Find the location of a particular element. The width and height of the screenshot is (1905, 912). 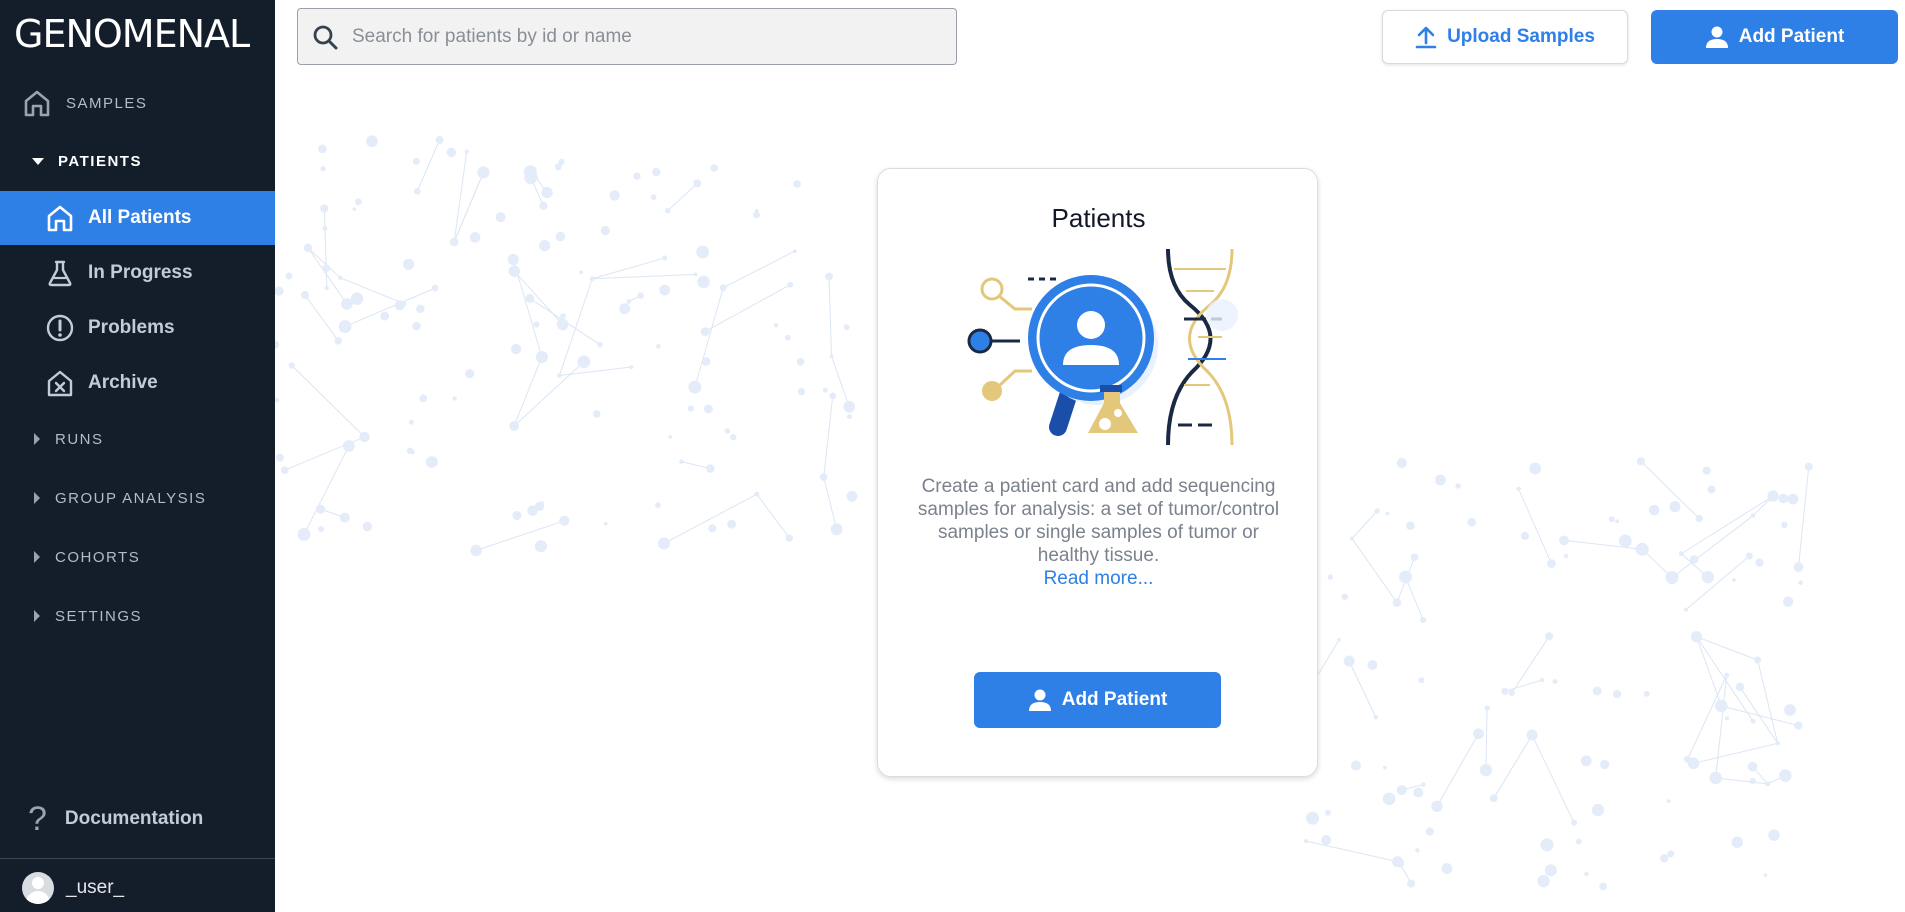

sidebar-item-archive: Archive is located at coordinates (137, 383).